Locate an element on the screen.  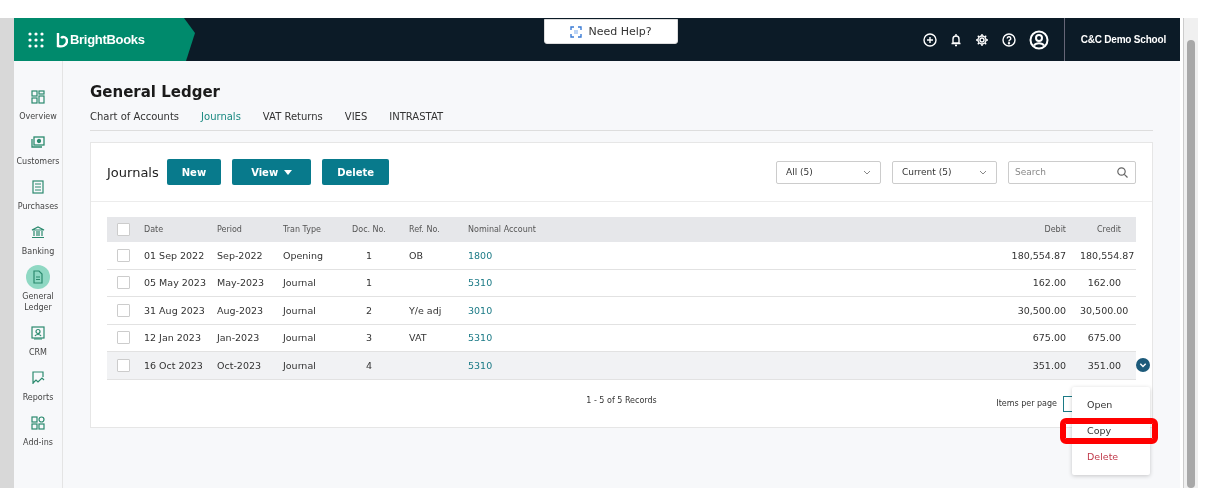
sidebar-item: CRM is located at coordinates (38, 339).